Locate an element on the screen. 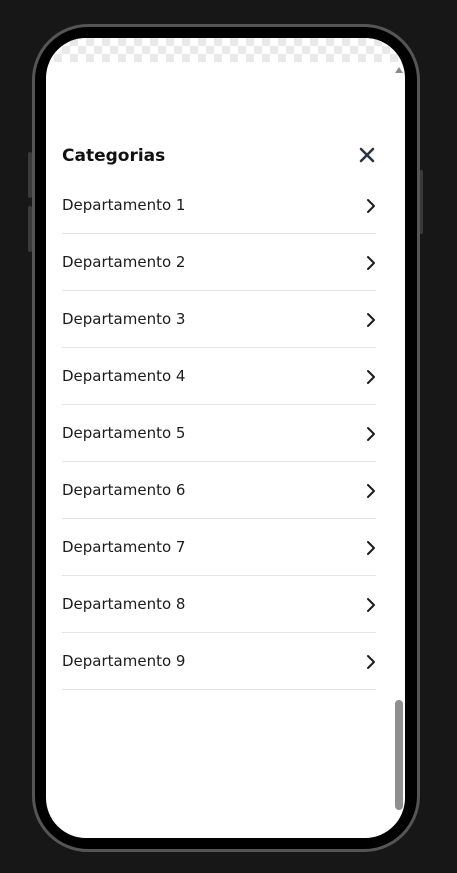 Image resolution: width=457 pixels, height=873 pixels. close-button is located at coordinates (367, 155).